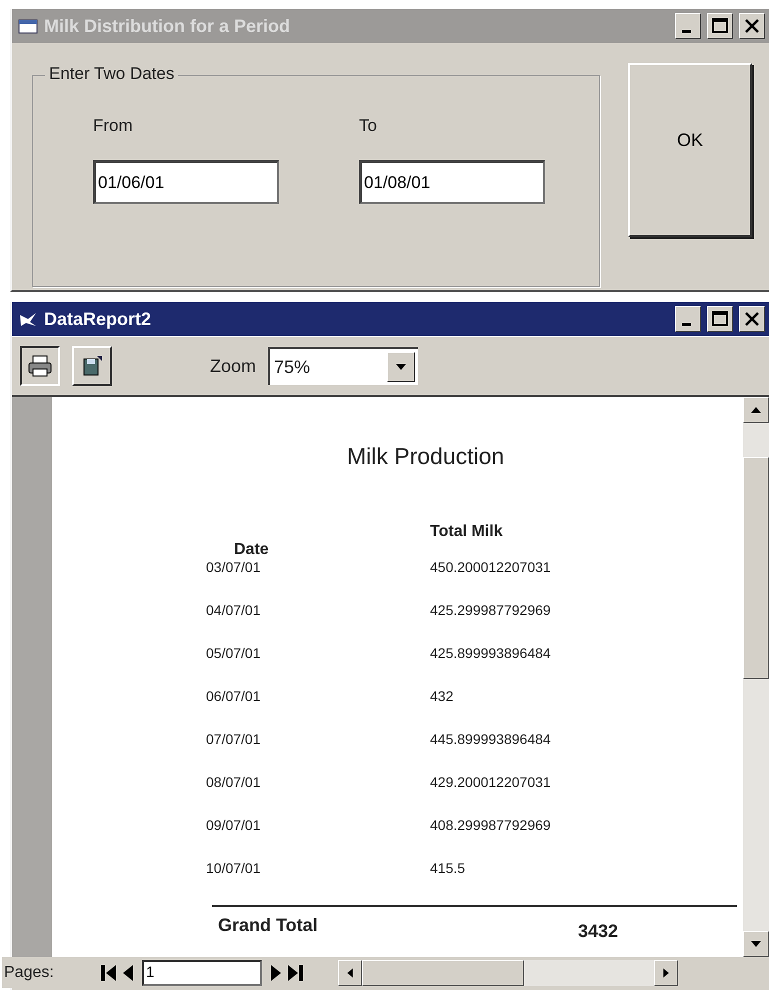  I want to click on column-header: Total Milk, so click(466, 532).